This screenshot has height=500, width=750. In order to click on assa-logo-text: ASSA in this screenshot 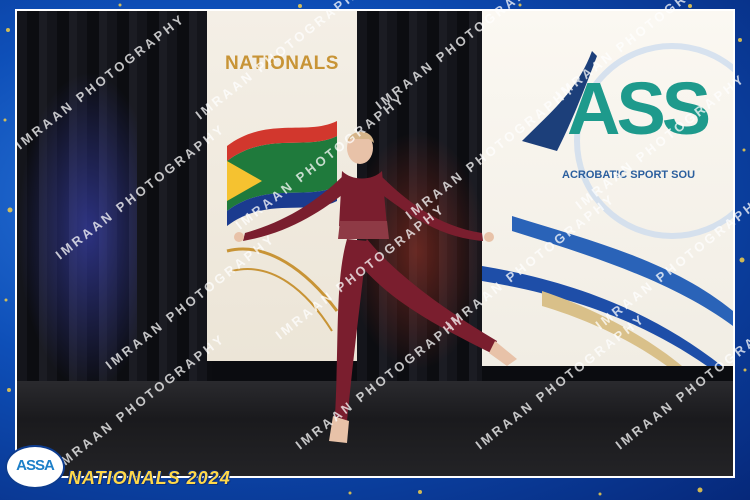, I will do `click(35, 465)`.